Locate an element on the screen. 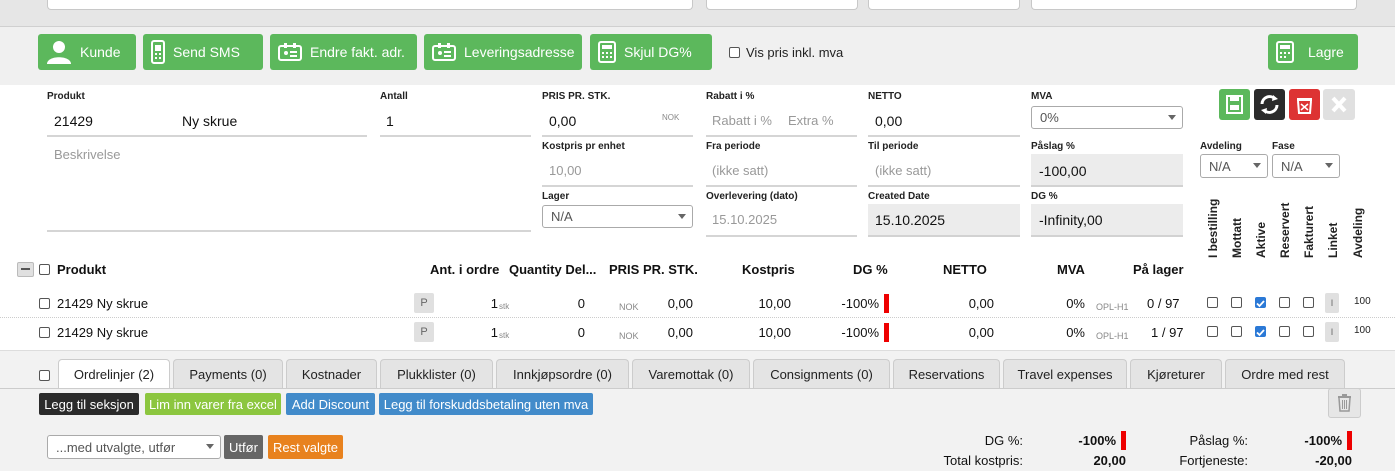 This screenshot has height=471, width=1395. bulk-action-select-value: ...med utvalgte, utfør is located at coordinates (116, 447).